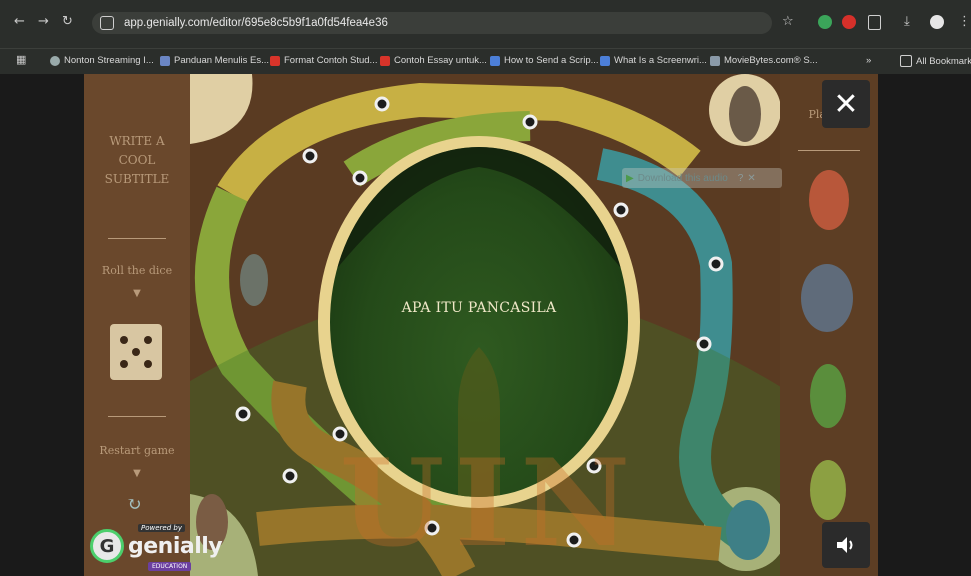 The height and width of the screenshot is (576, 971). What do you see at coordinates (479, 212) in the screenshot?
I see `card-shadow` at bounding box center [479, 212].